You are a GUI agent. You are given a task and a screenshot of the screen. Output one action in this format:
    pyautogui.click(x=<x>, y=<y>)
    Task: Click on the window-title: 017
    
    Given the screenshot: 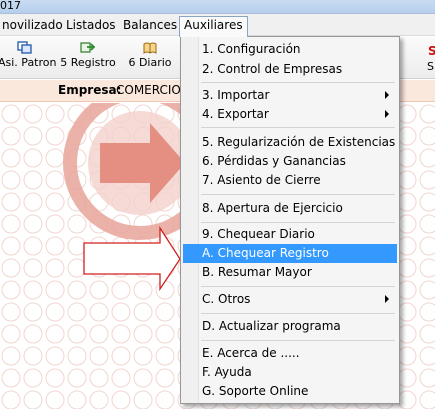 What is the action you would take?
    pyautogui.click(x=10, y=6)
    